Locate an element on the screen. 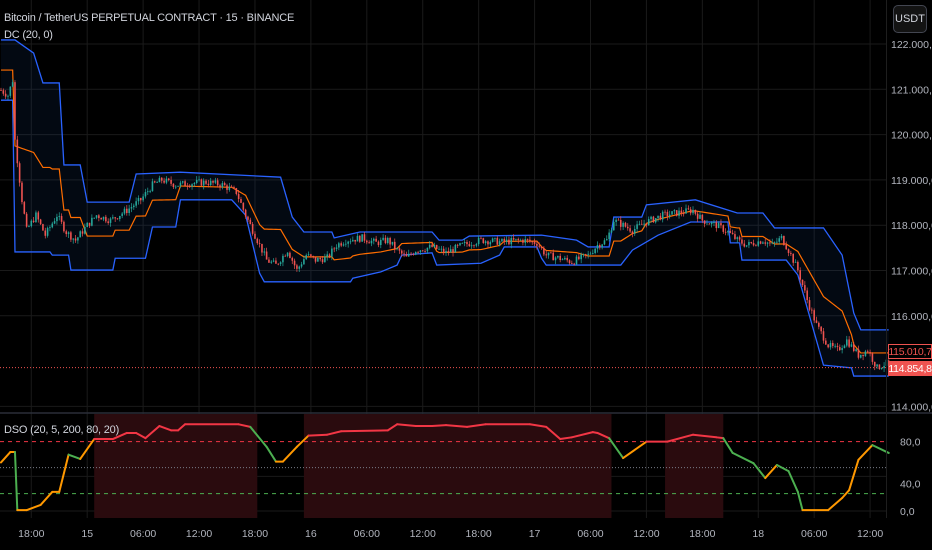 This screenshot has height=550, width=932. time-tick-label: 18:00 is located at coordinates (702, 534).